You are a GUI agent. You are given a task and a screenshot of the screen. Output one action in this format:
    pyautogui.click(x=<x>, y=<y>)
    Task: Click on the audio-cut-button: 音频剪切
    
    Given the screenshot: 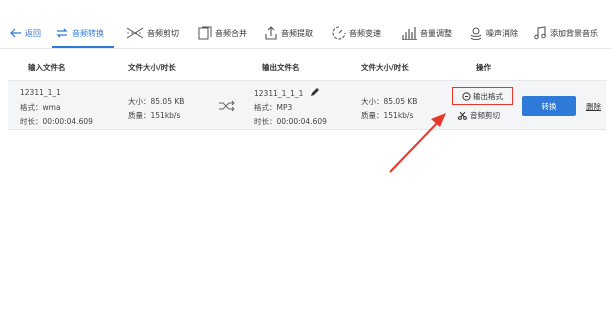 What is the action you would take?
    pyautogui.click(x=479, y=115)
    